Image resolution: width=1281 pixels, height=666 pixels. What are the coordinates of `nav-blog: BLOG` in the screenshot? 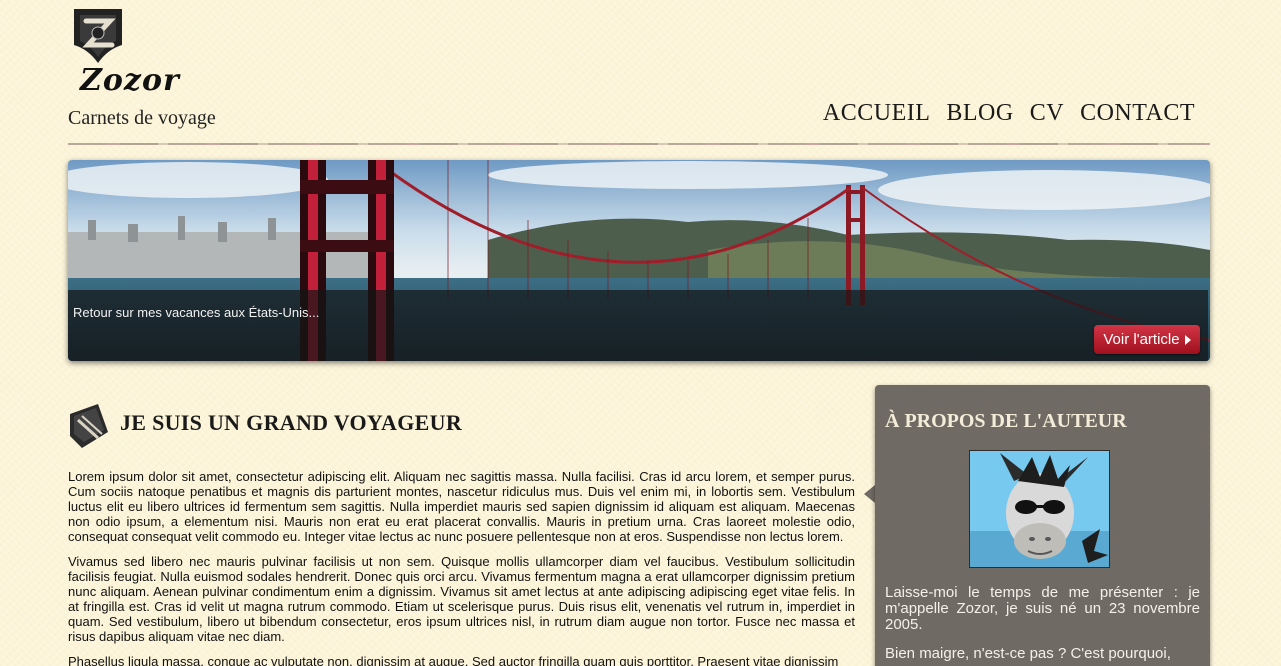 It's located at (979, 113).